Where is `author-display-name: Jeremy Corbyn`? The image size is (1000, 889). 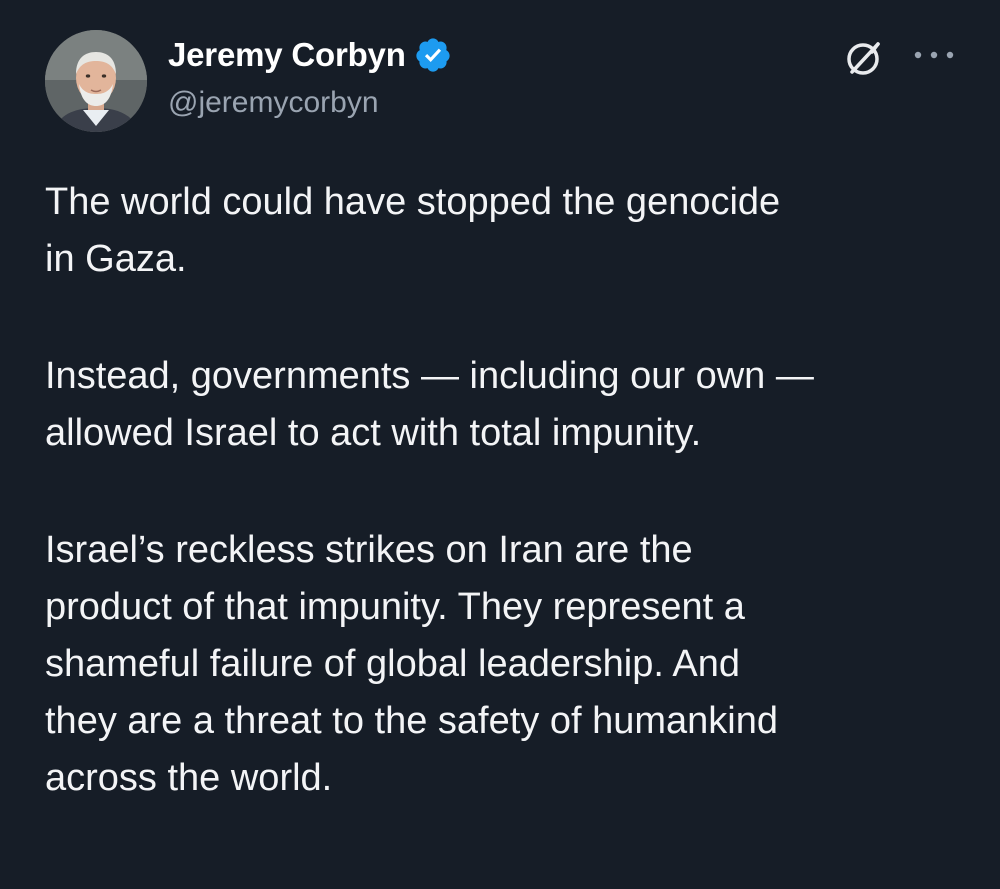 author-display-name: Jeremy Corbyn is located at coordinates (287, 55).